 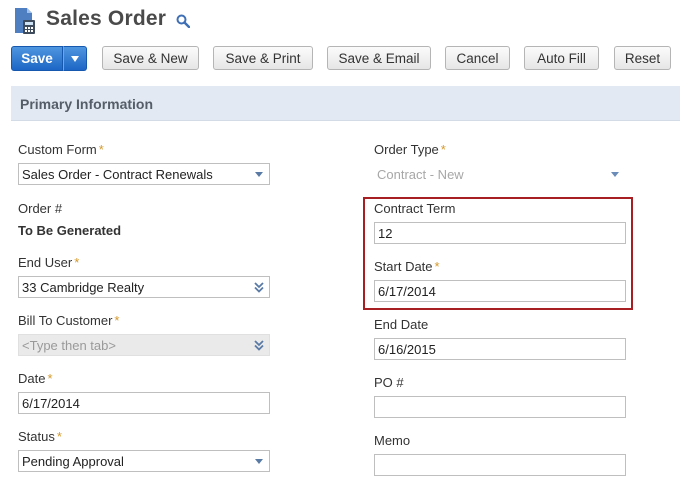 What do you see at coordinates (69, 320) in the screenshot?
I see `bill-to-customer-label: Bill To Customer *` at bounding box center [69, 320].